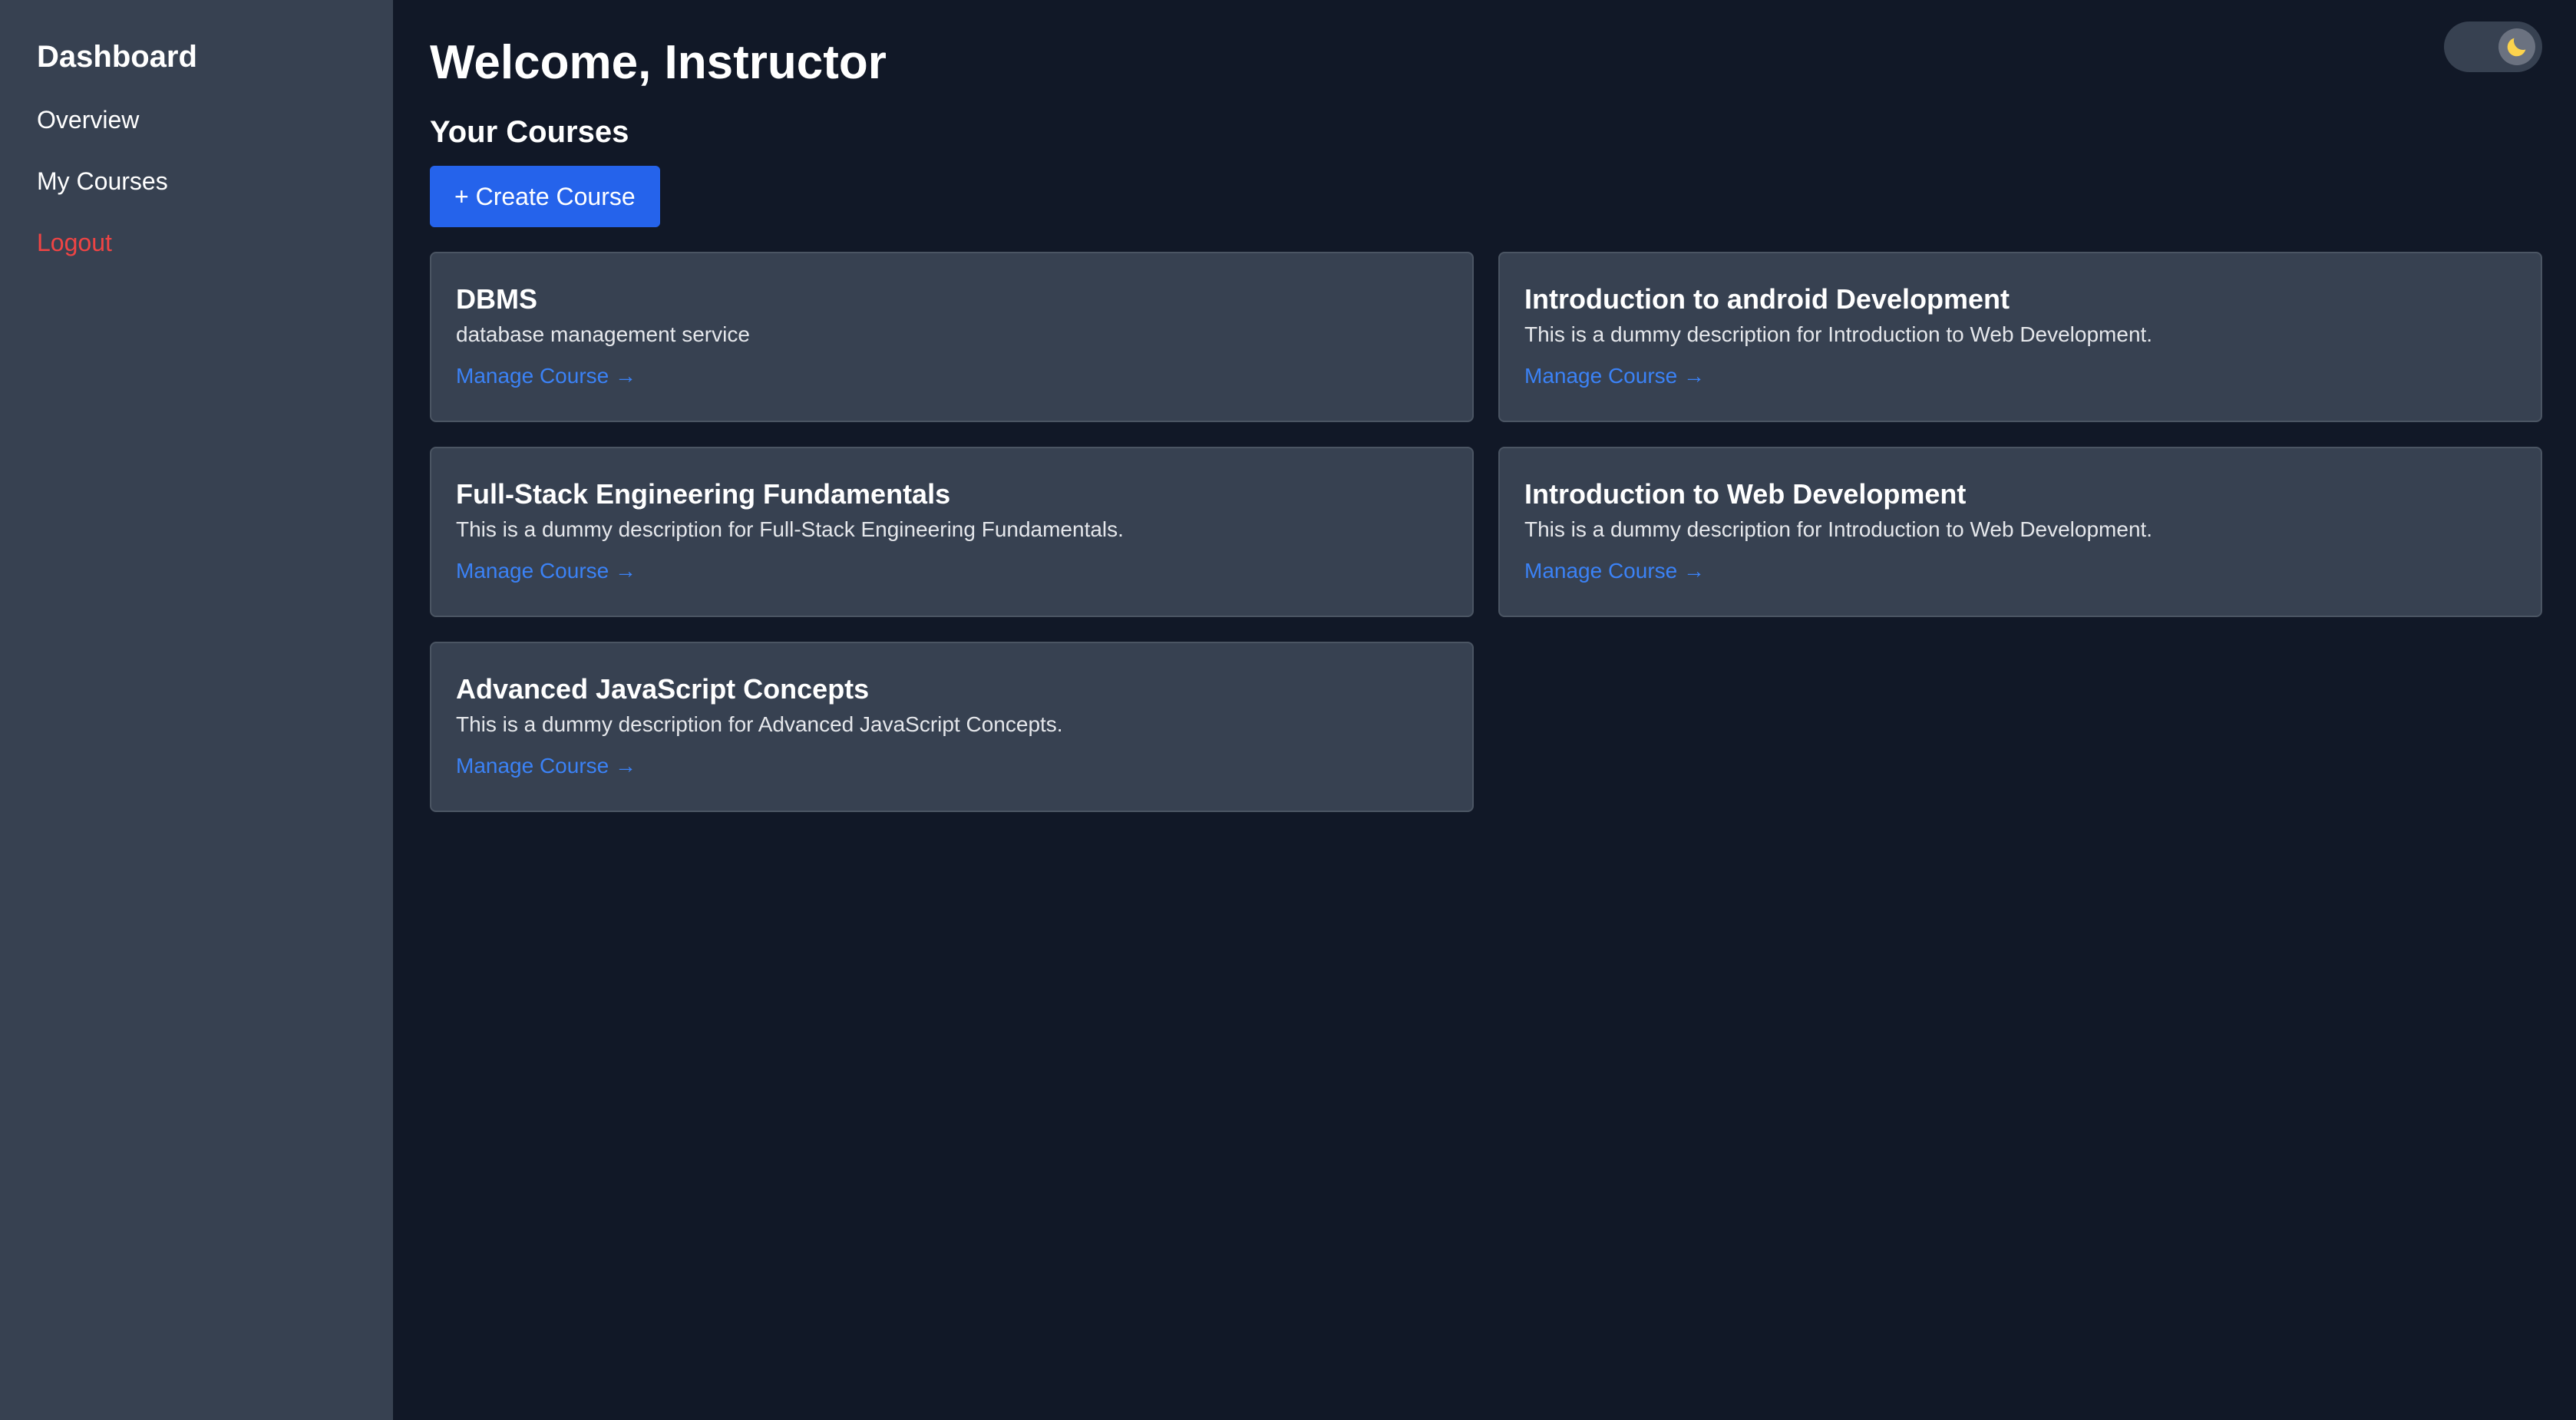 The image size is (2576, 1420). I want to click on sidebar-item-logout: Logout, so click(196, 243).